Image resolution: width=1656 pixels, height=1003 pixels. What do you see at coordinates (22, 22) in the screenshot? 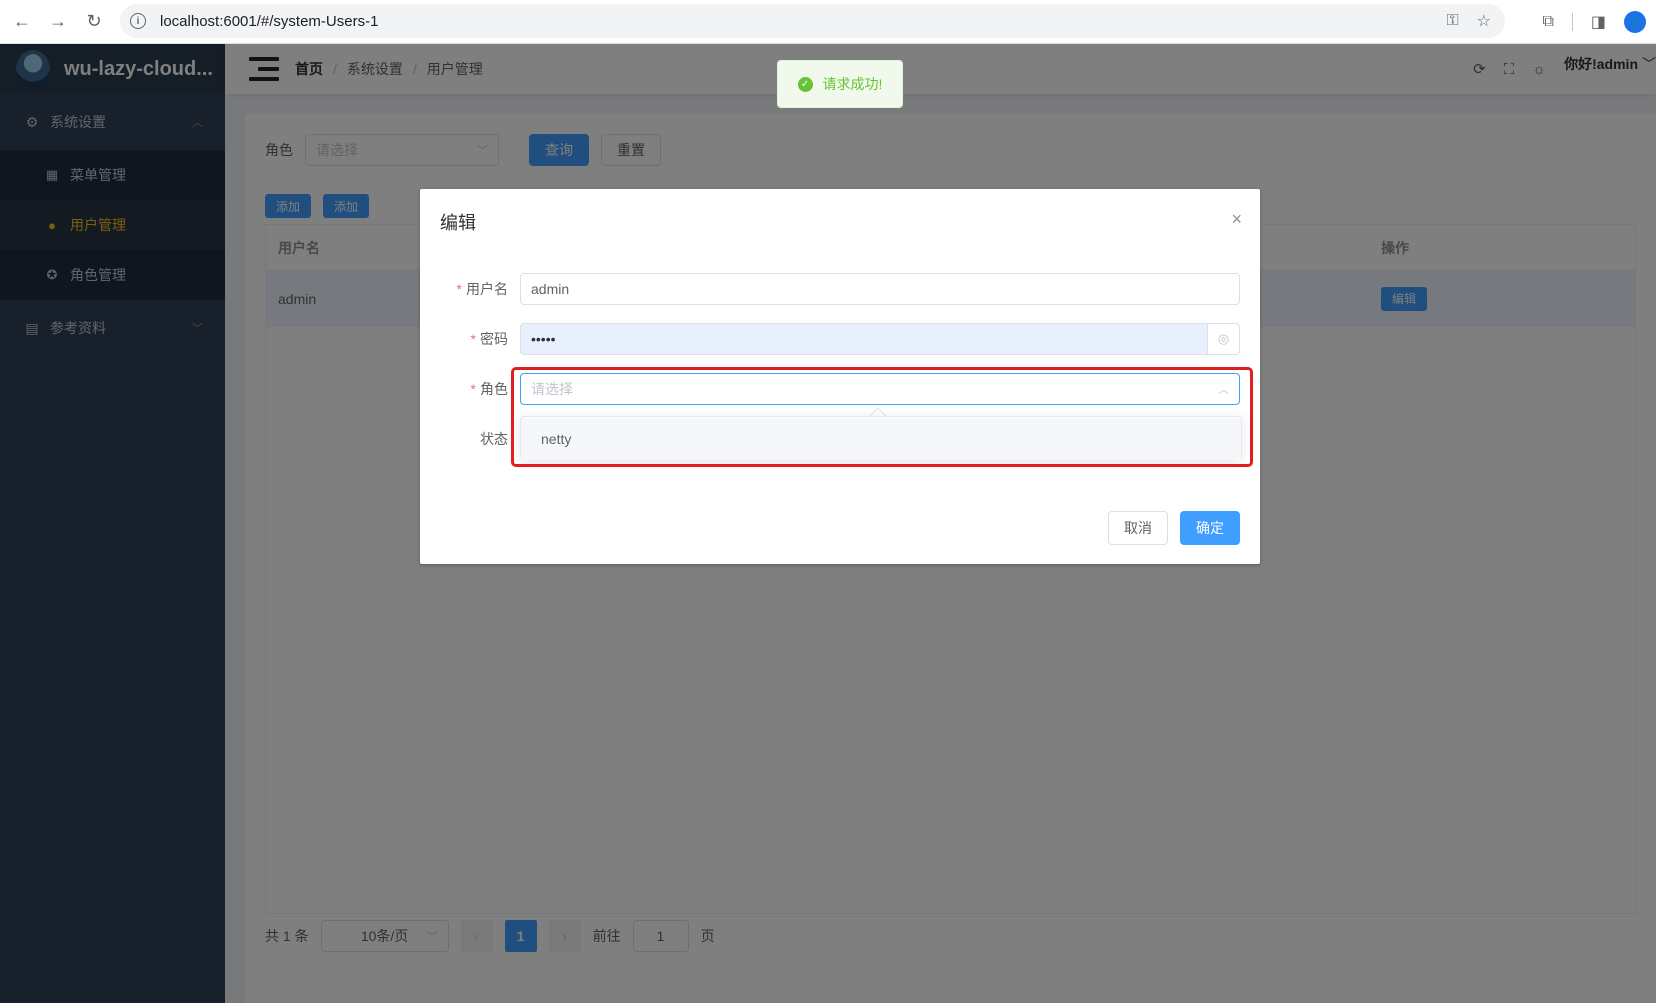
I see `back-icon: ←` at bounding box center [22, 22].